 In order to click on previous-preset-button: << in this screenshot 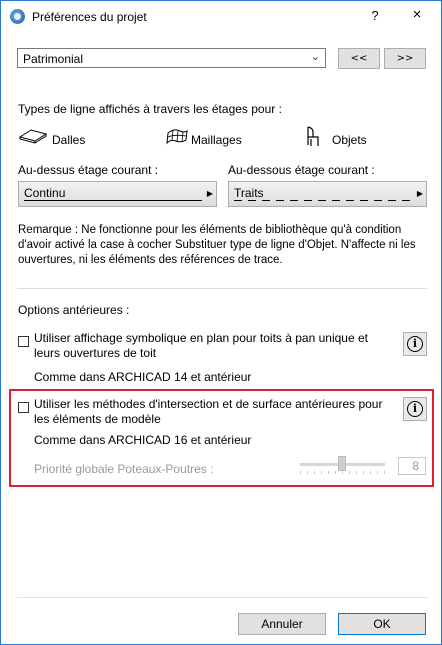, I will do `click(359, 58)`.